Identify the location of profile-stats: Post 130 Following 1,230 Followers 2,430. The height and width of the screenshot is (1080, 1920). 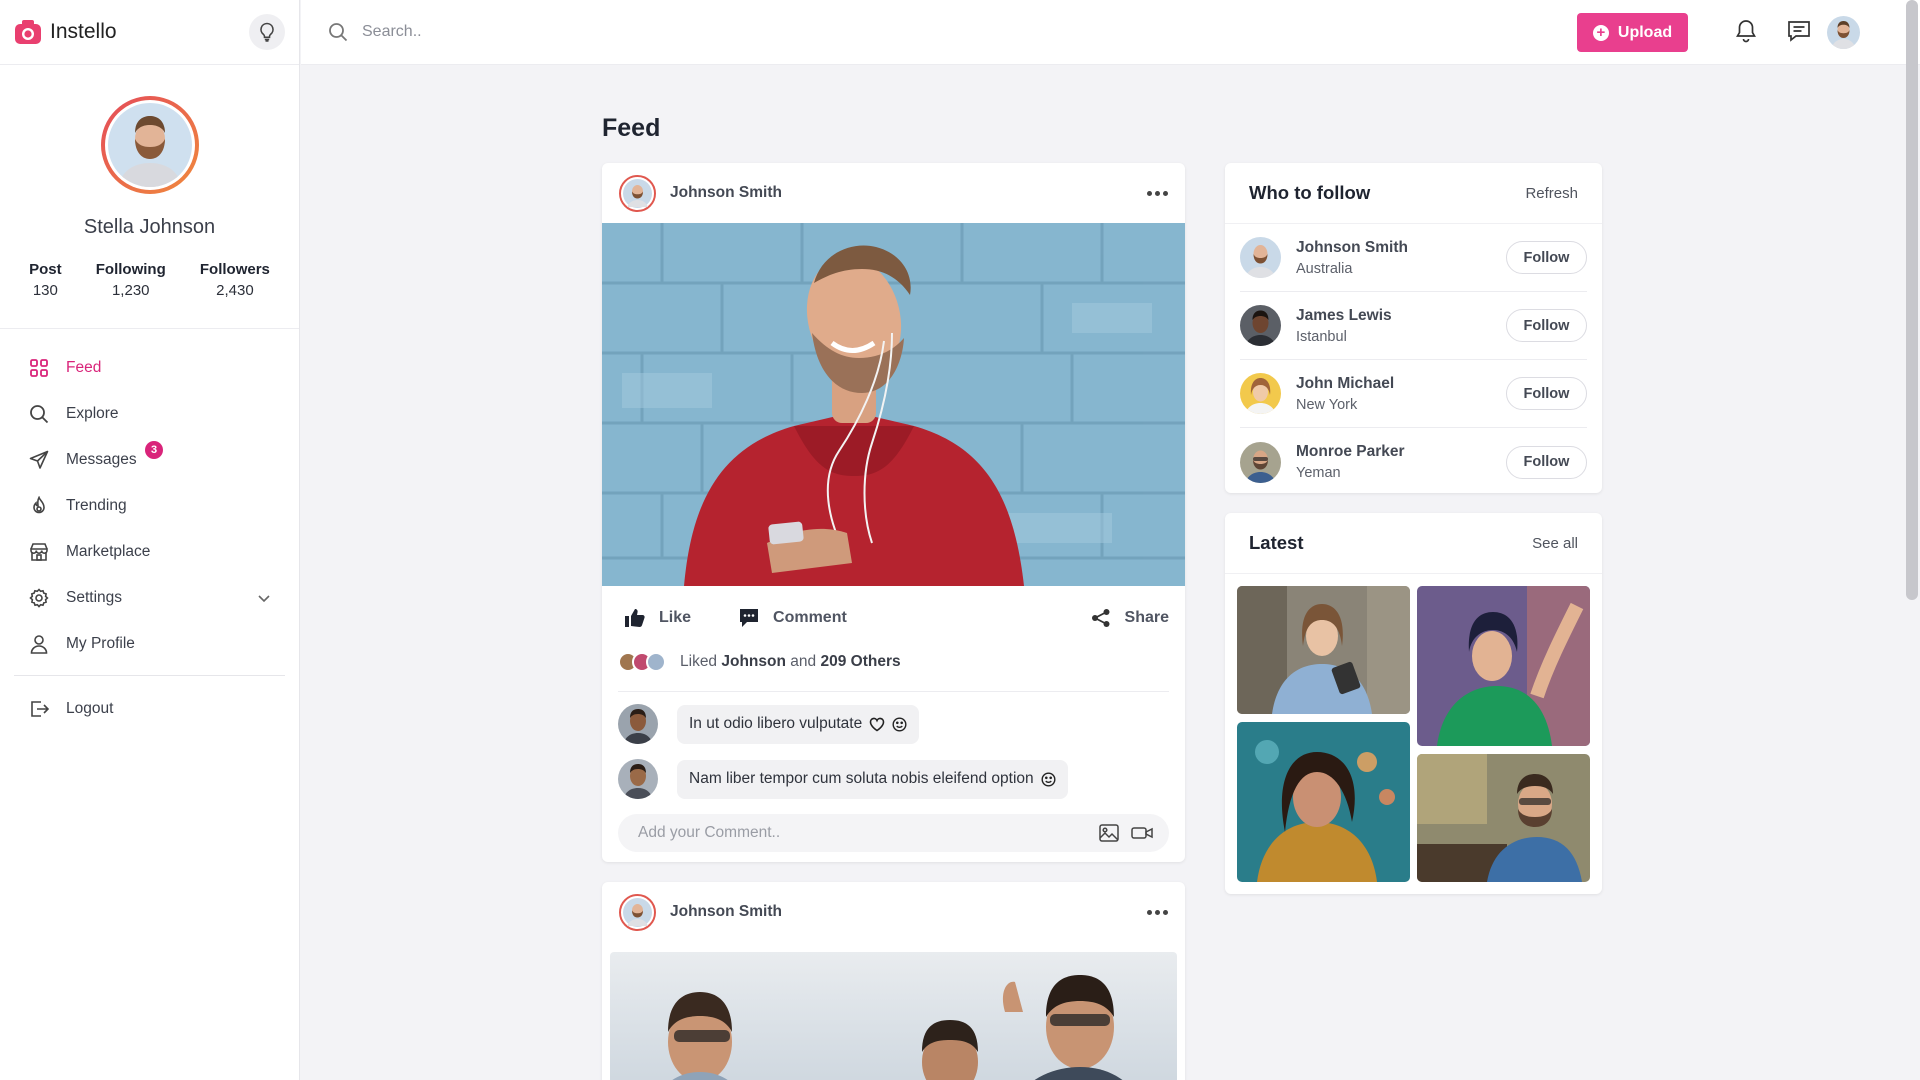
(149, 280).